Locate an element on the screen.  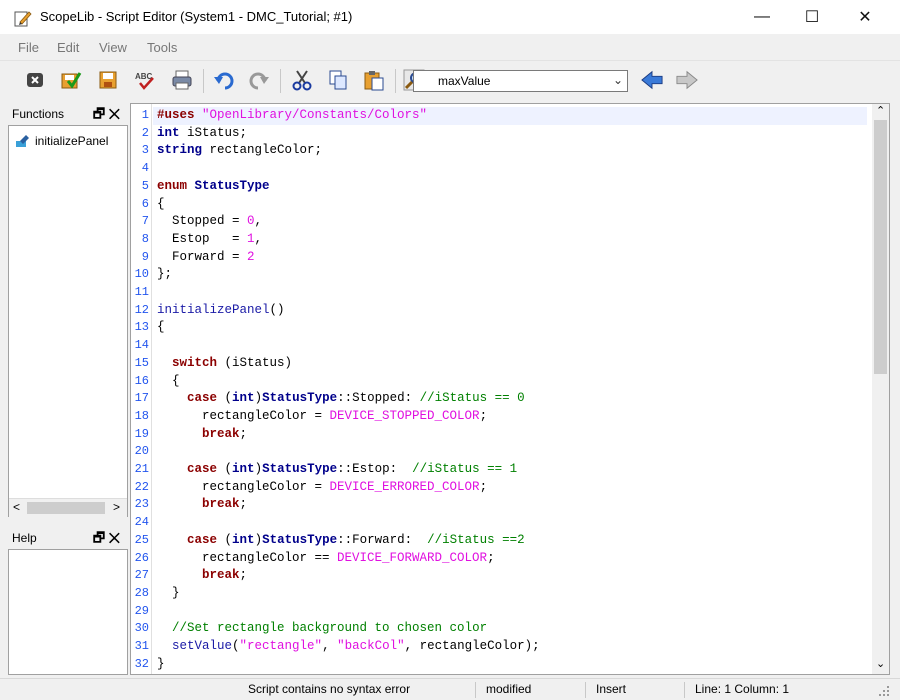
undo-icon is located at coordinates (224, 81).